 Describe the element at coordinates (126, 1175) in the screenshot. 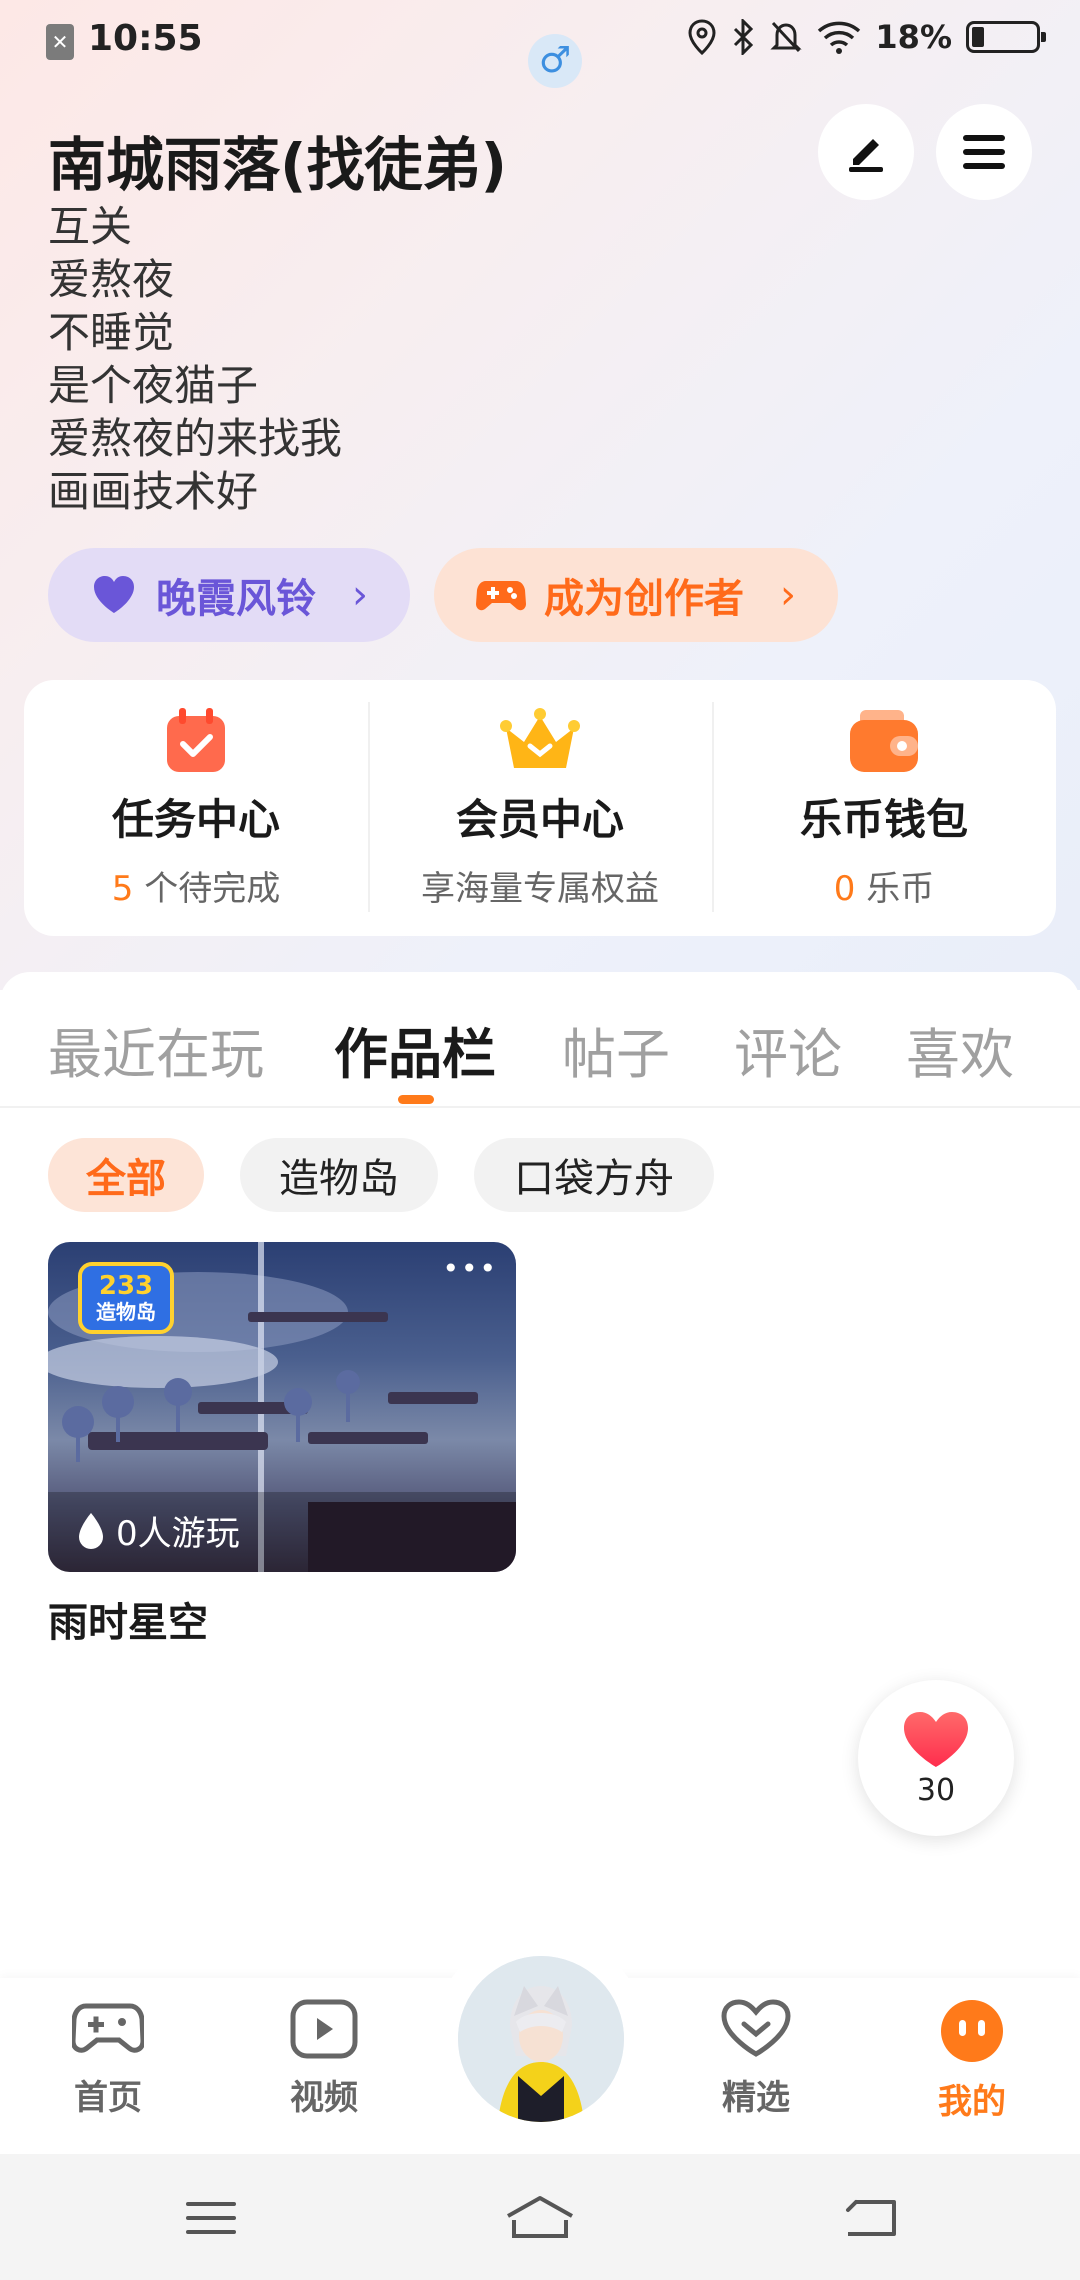

I see `filter-all: 全部` at that location.